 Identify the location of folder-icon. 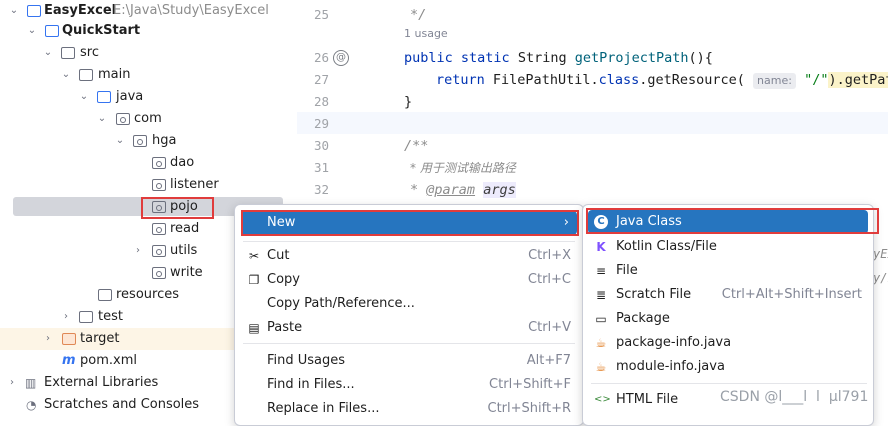
(86, 317).